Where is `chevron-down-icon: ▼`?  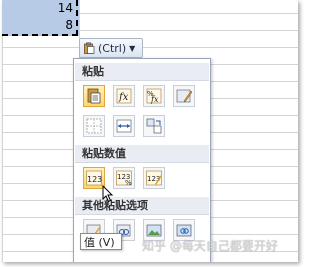 chevron-down-icon: ▼ is located at coordinates (132, 48).